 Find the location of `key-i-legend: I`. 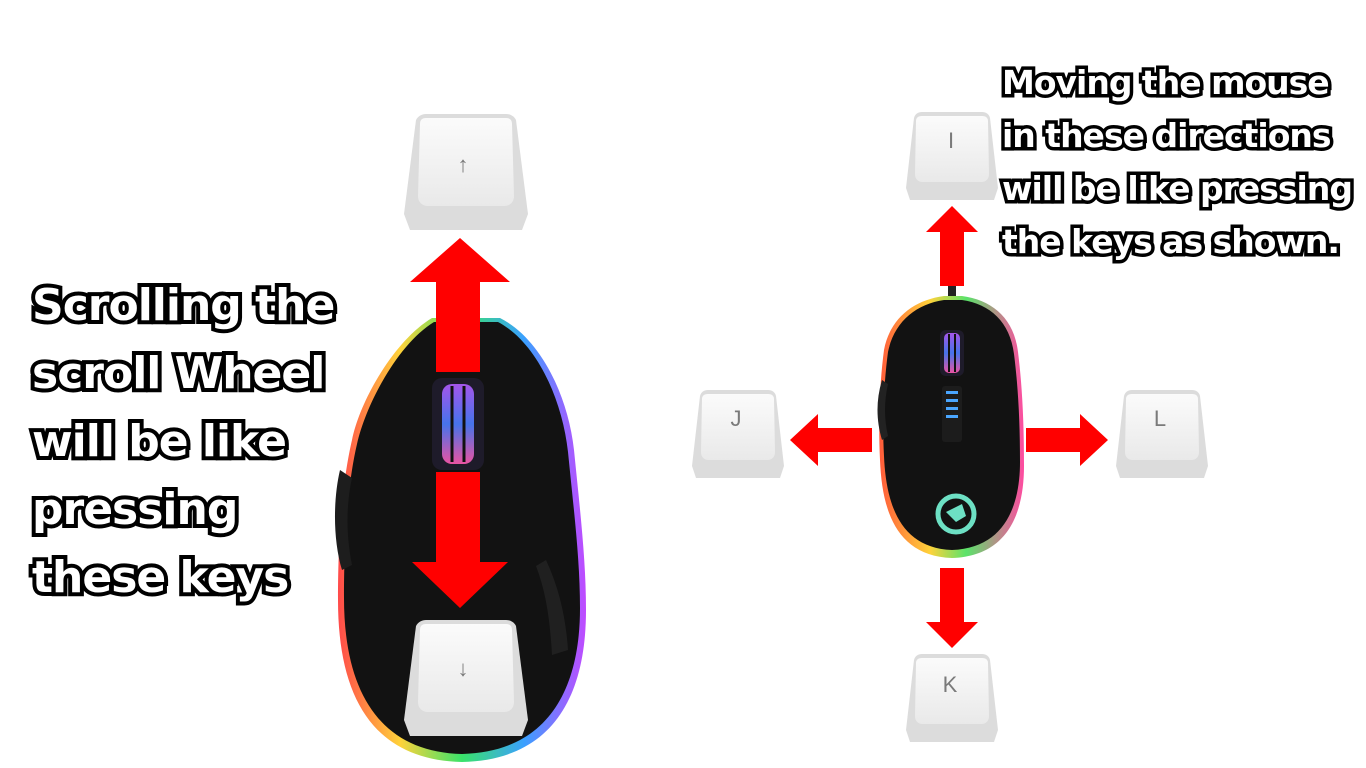

key-i-legend: I is located at coordinates (951, 140).